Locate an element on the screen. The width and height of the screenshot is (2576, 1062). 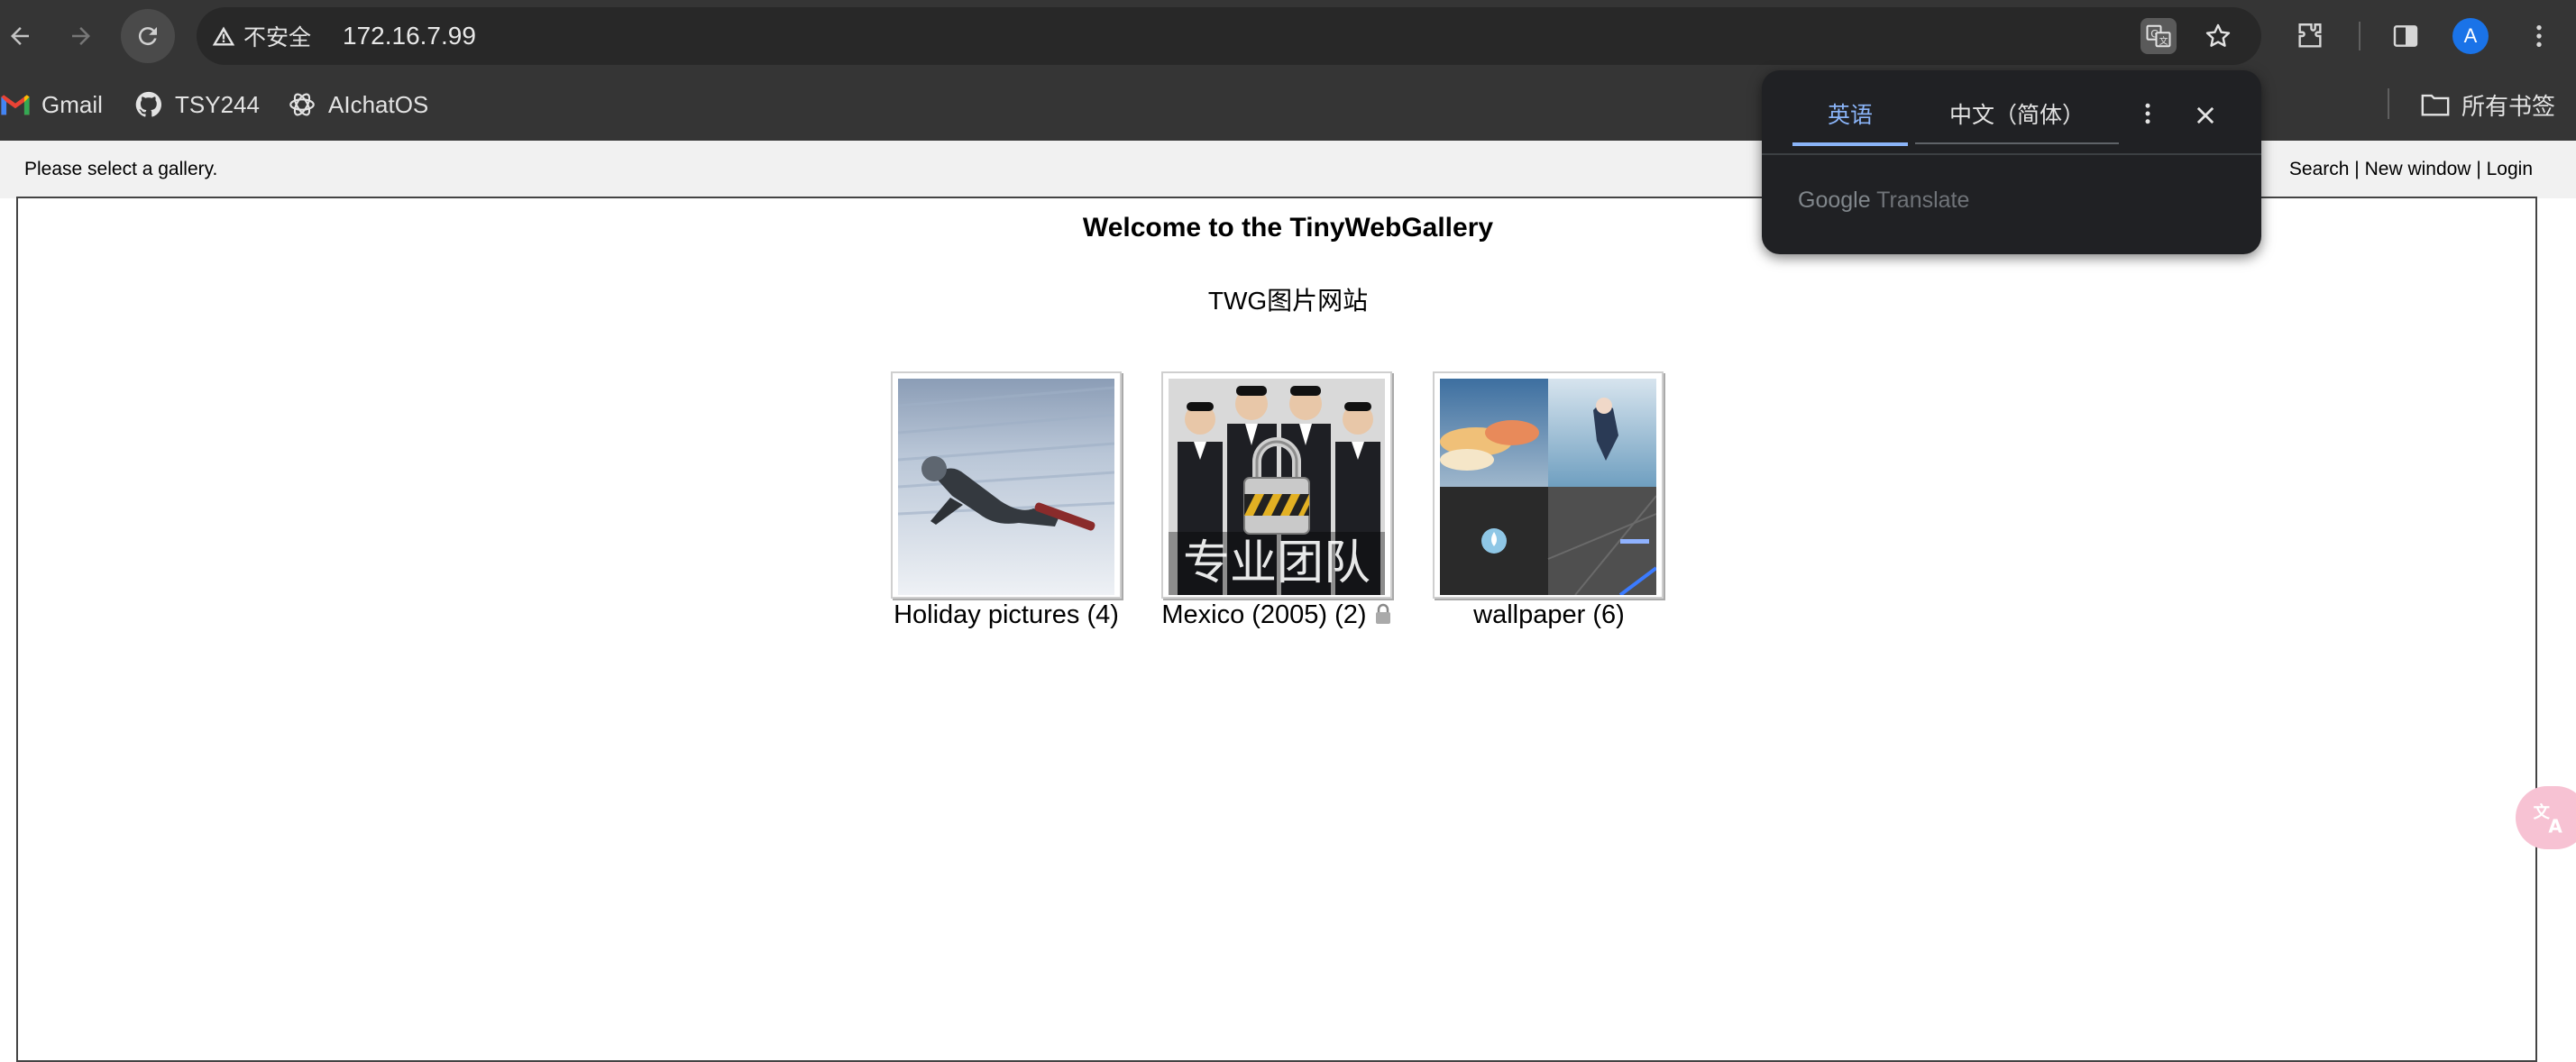
popup-divider is located at coordinates (2011, 154).